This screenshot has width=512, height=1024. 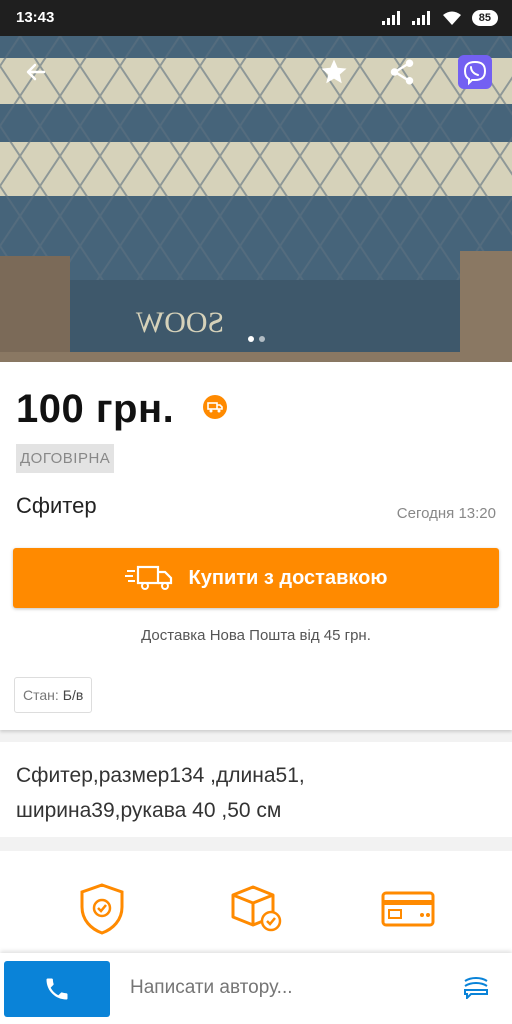 What do you see at coordinates (179, 322) in the screenshot?
I see `sweater-print-text: SOOW` at bounding box center [179, 322].